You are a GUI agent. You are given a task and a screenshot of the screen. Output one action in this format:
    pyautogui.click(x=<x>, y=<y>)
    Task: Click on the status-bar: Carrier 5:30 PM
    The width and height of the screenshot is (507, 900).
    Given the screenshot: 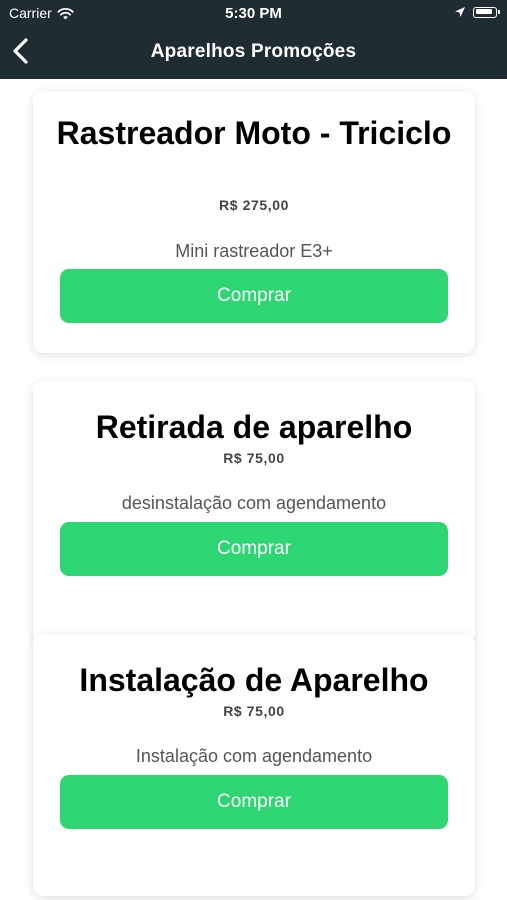 What is the action you would take?
    pyautogui.click(x=253, y=14)
    